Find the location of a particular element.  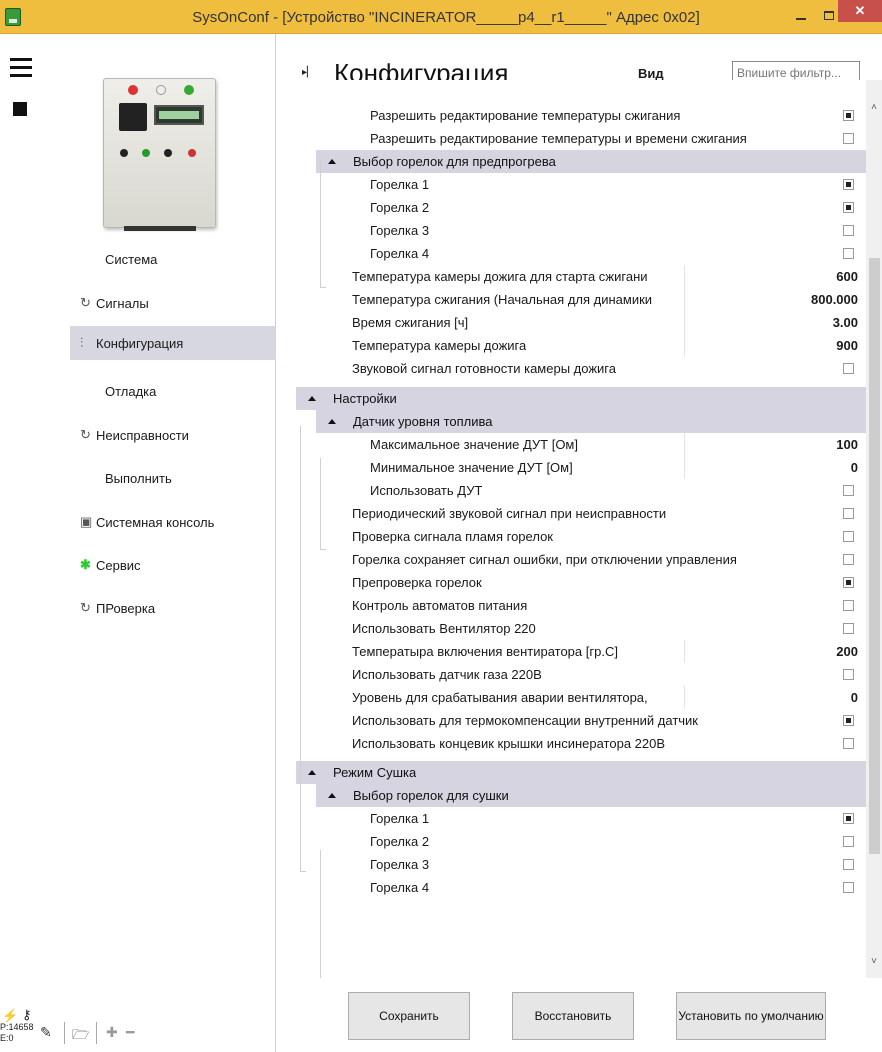

property-value: 900 is located at coordinates (847, 345).